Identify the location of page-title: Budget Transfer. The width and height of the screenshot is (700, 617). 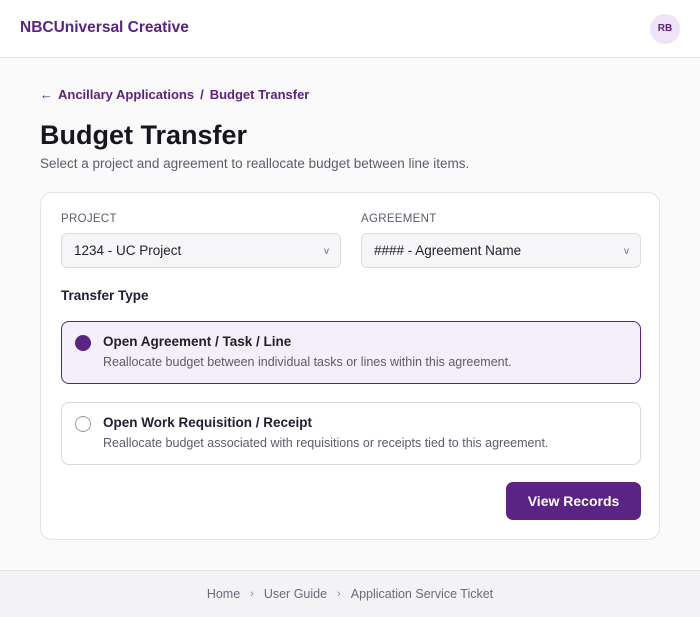
(144, 135).